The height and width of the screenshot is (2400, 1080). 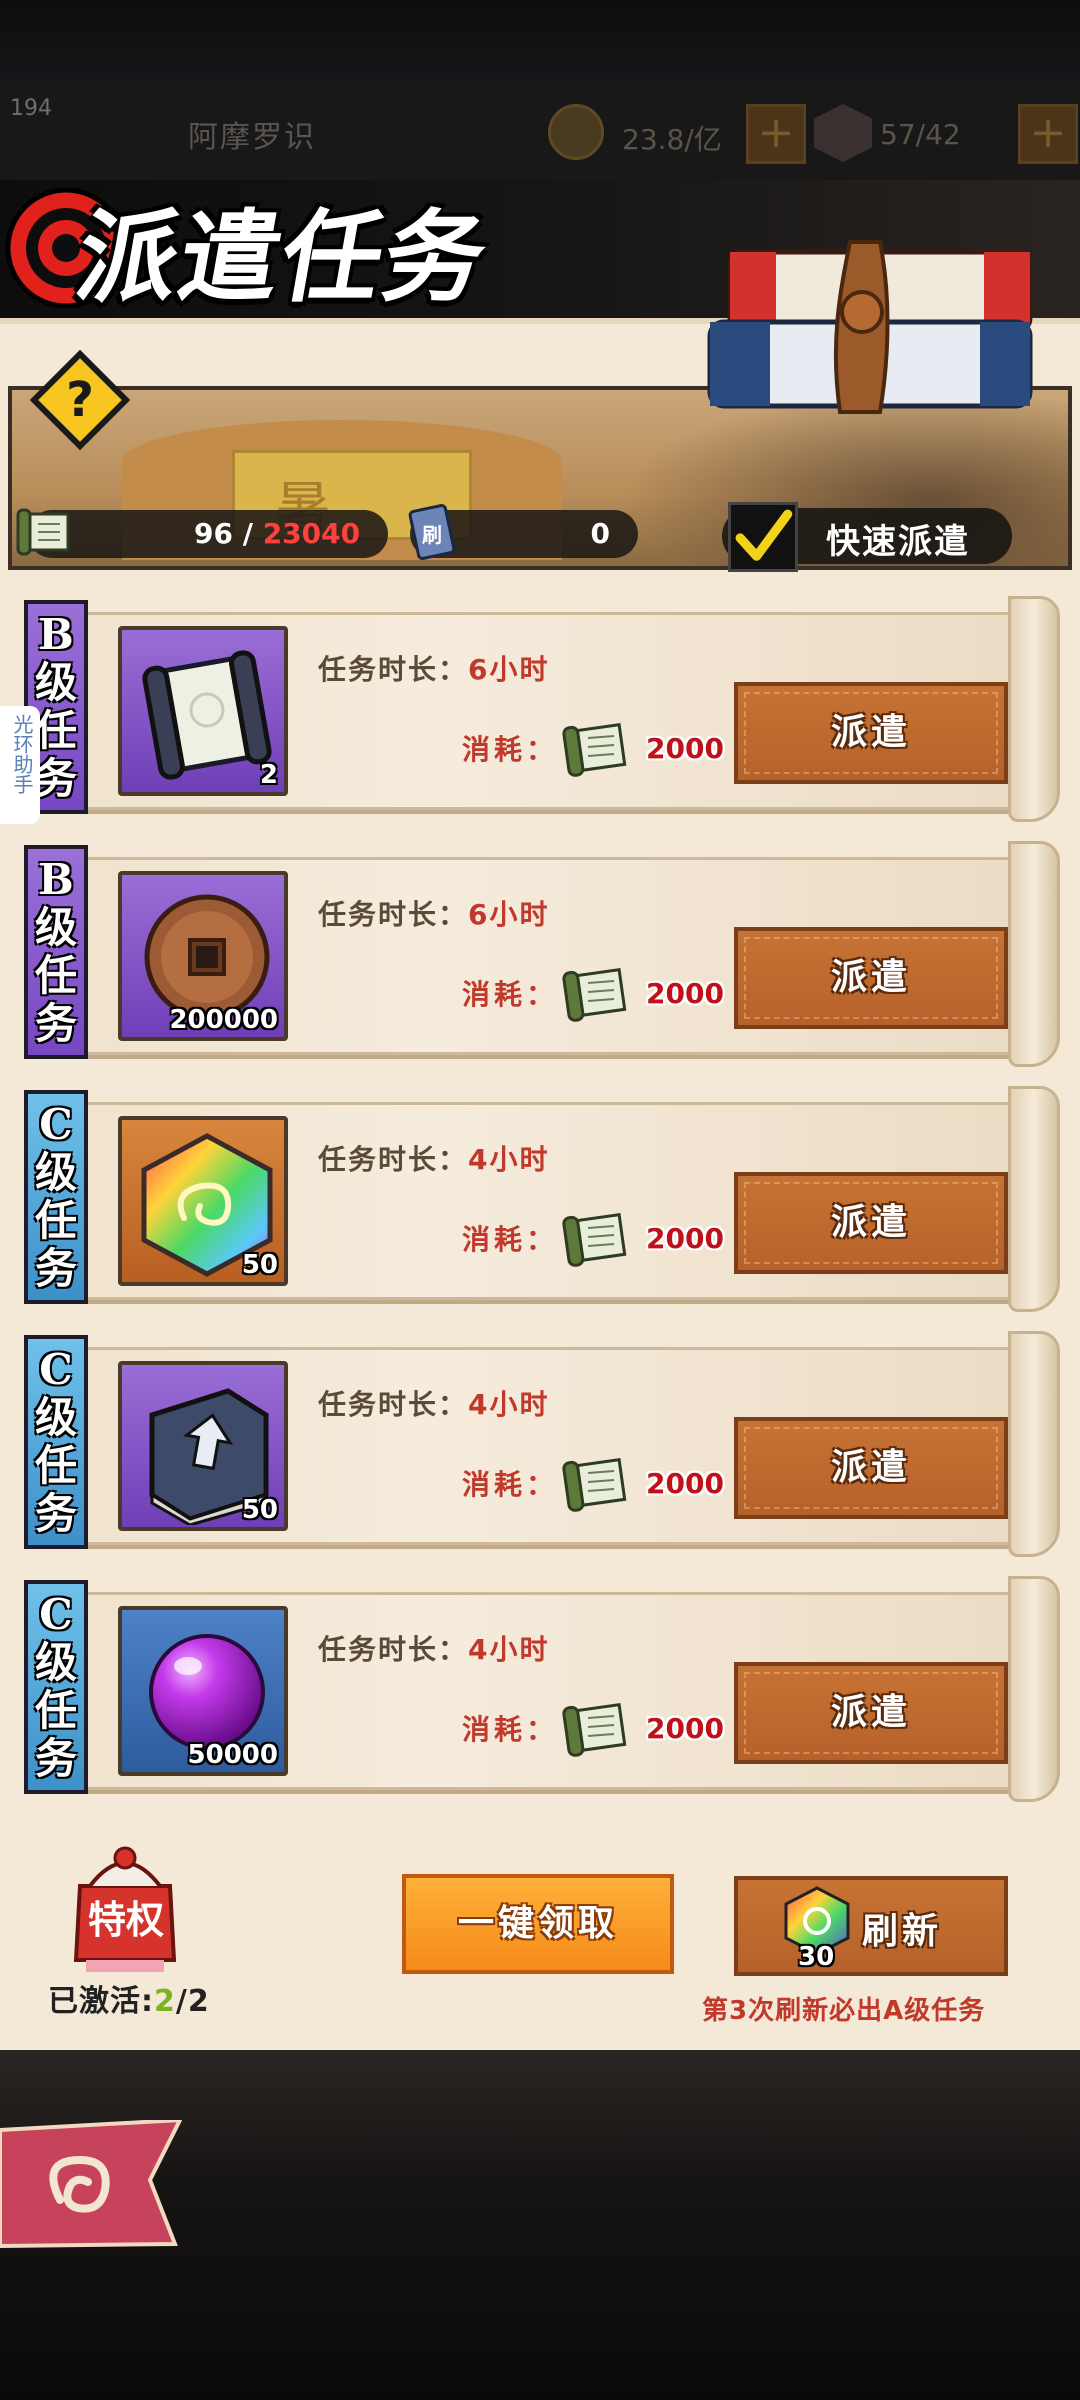 What do you see at coordinates (844, 2011) in the screenshot?
I see `refresh-note: 第3次刷新必出A级任务` at bounding box center [844, 2011].